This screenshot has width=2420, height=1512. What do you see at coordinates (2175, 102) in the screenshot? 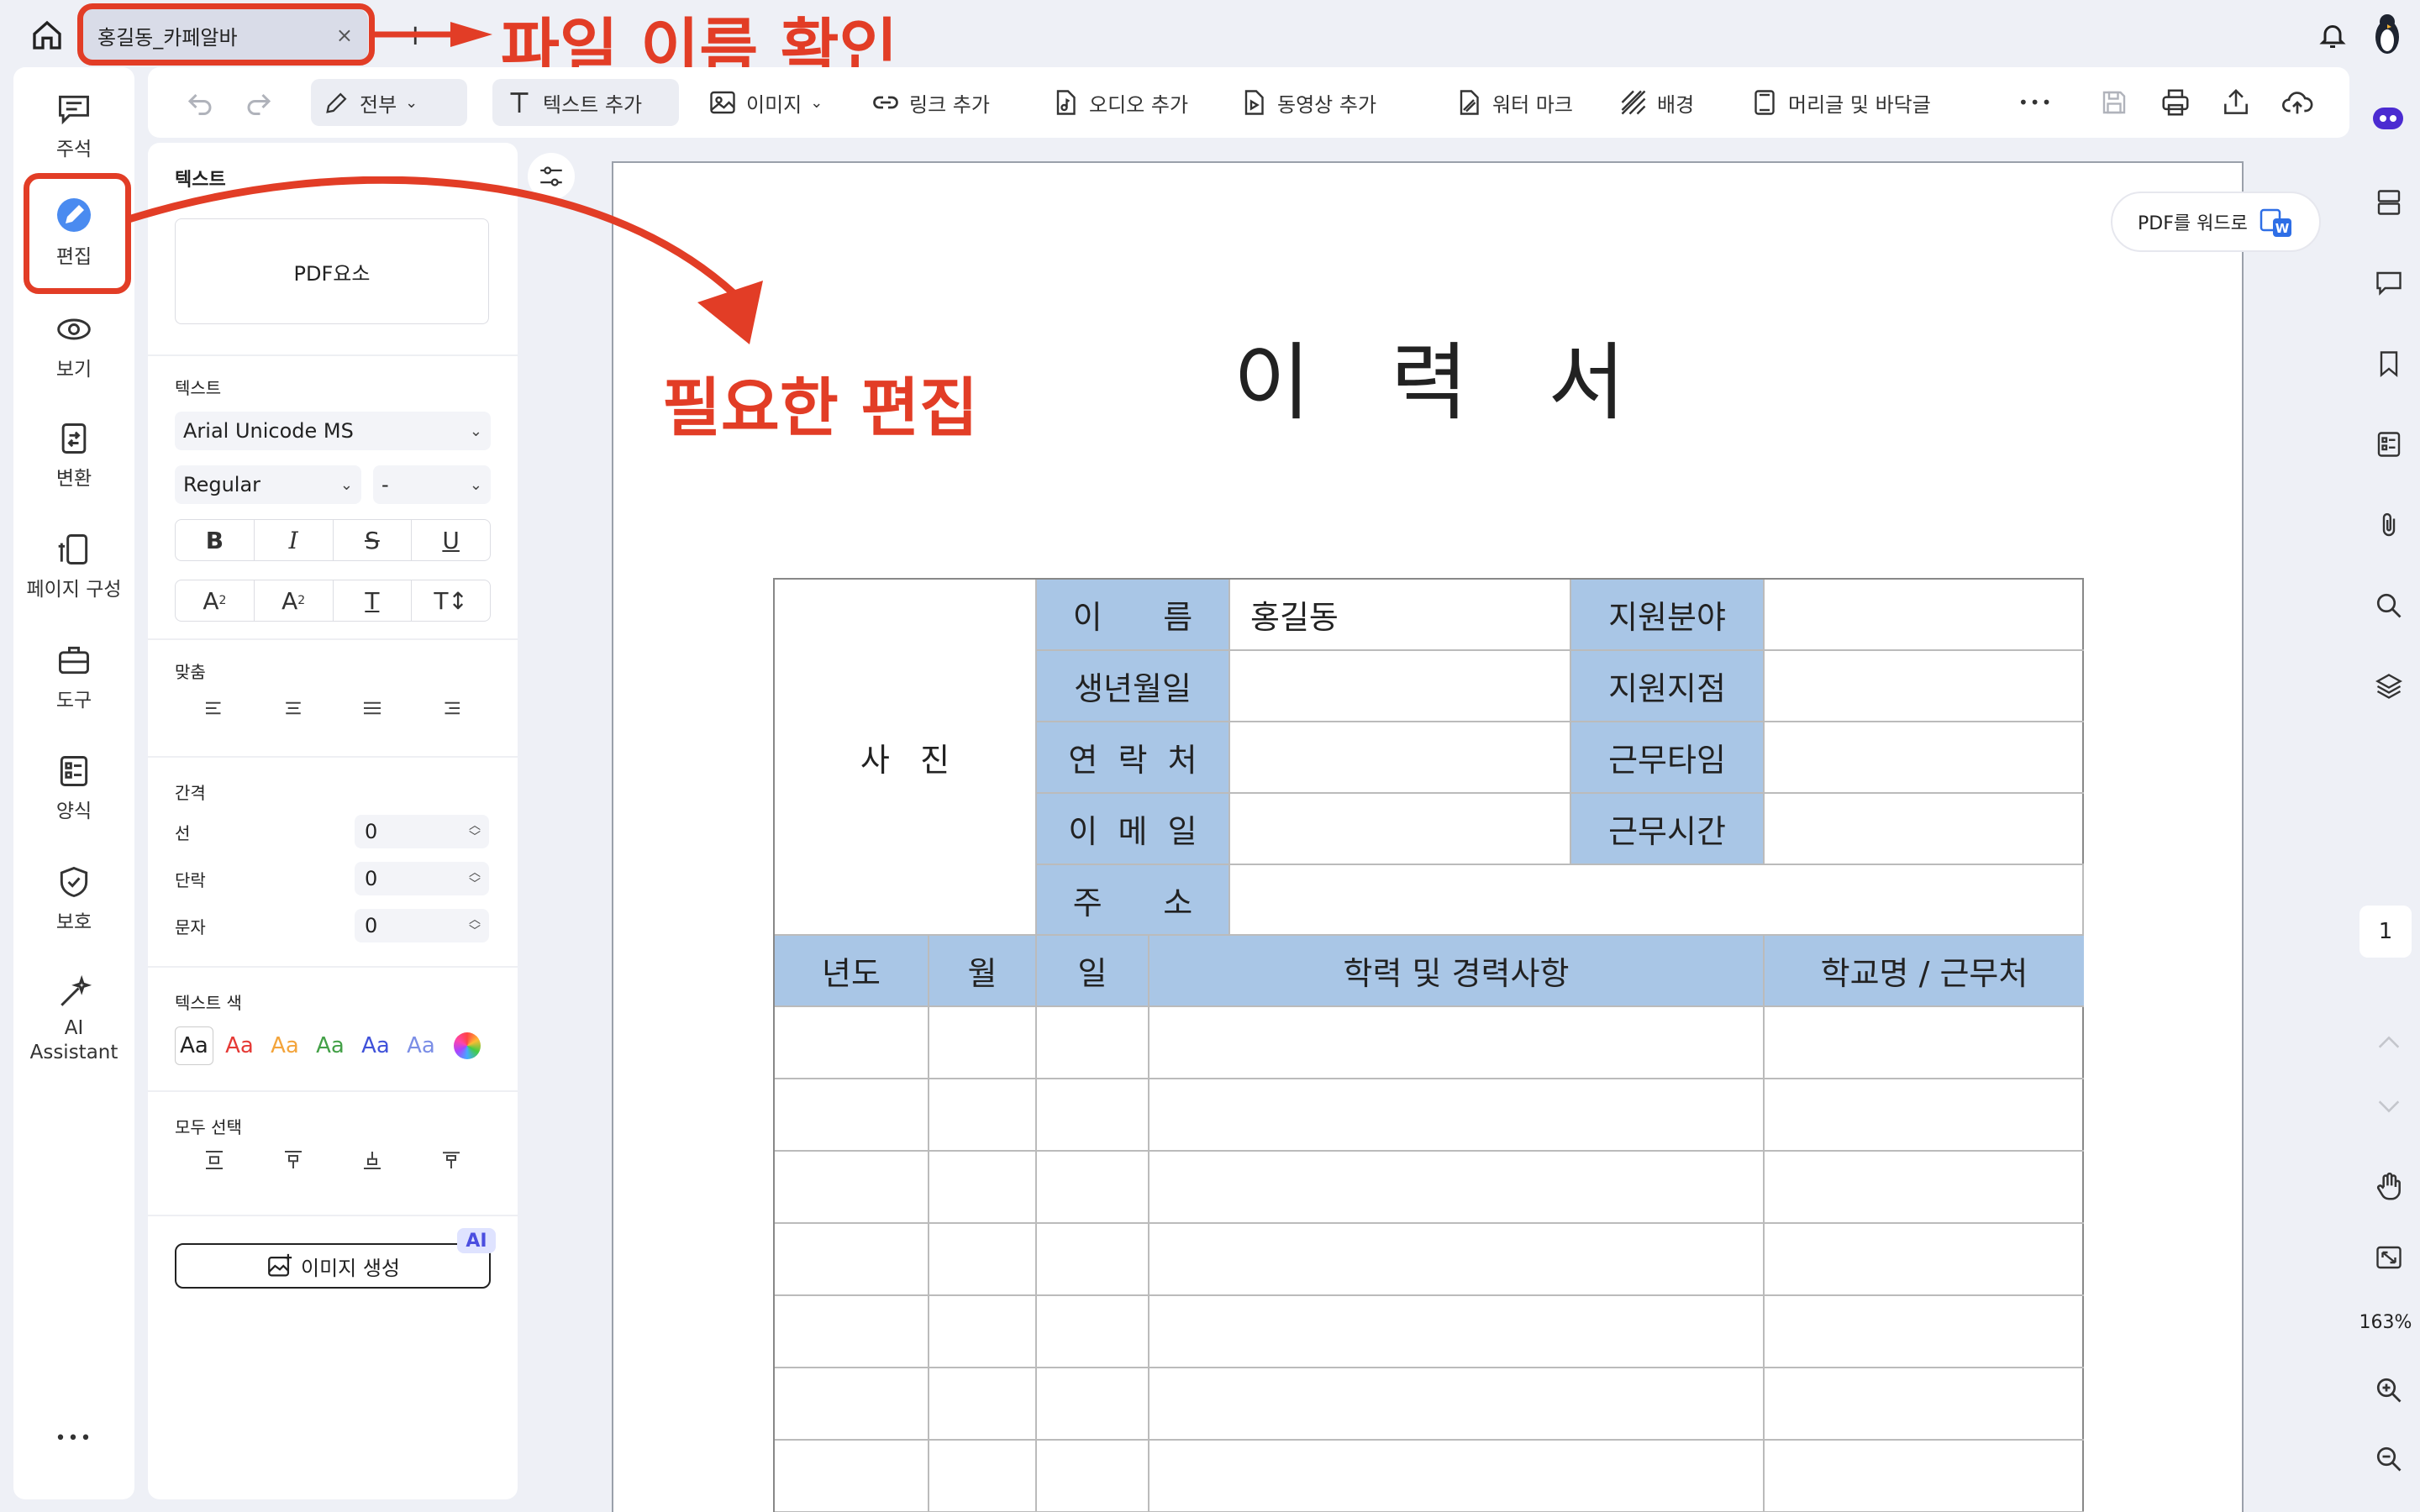
I see `print-icon` at bounding box center [2175, 102].